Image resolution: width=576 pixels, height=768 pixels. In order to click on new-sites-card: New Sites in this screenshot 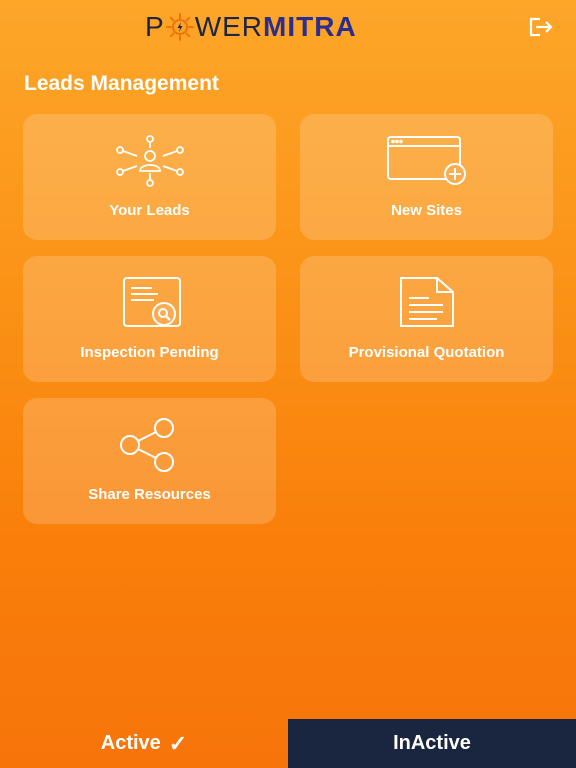, I will do `click(426, 177)`.